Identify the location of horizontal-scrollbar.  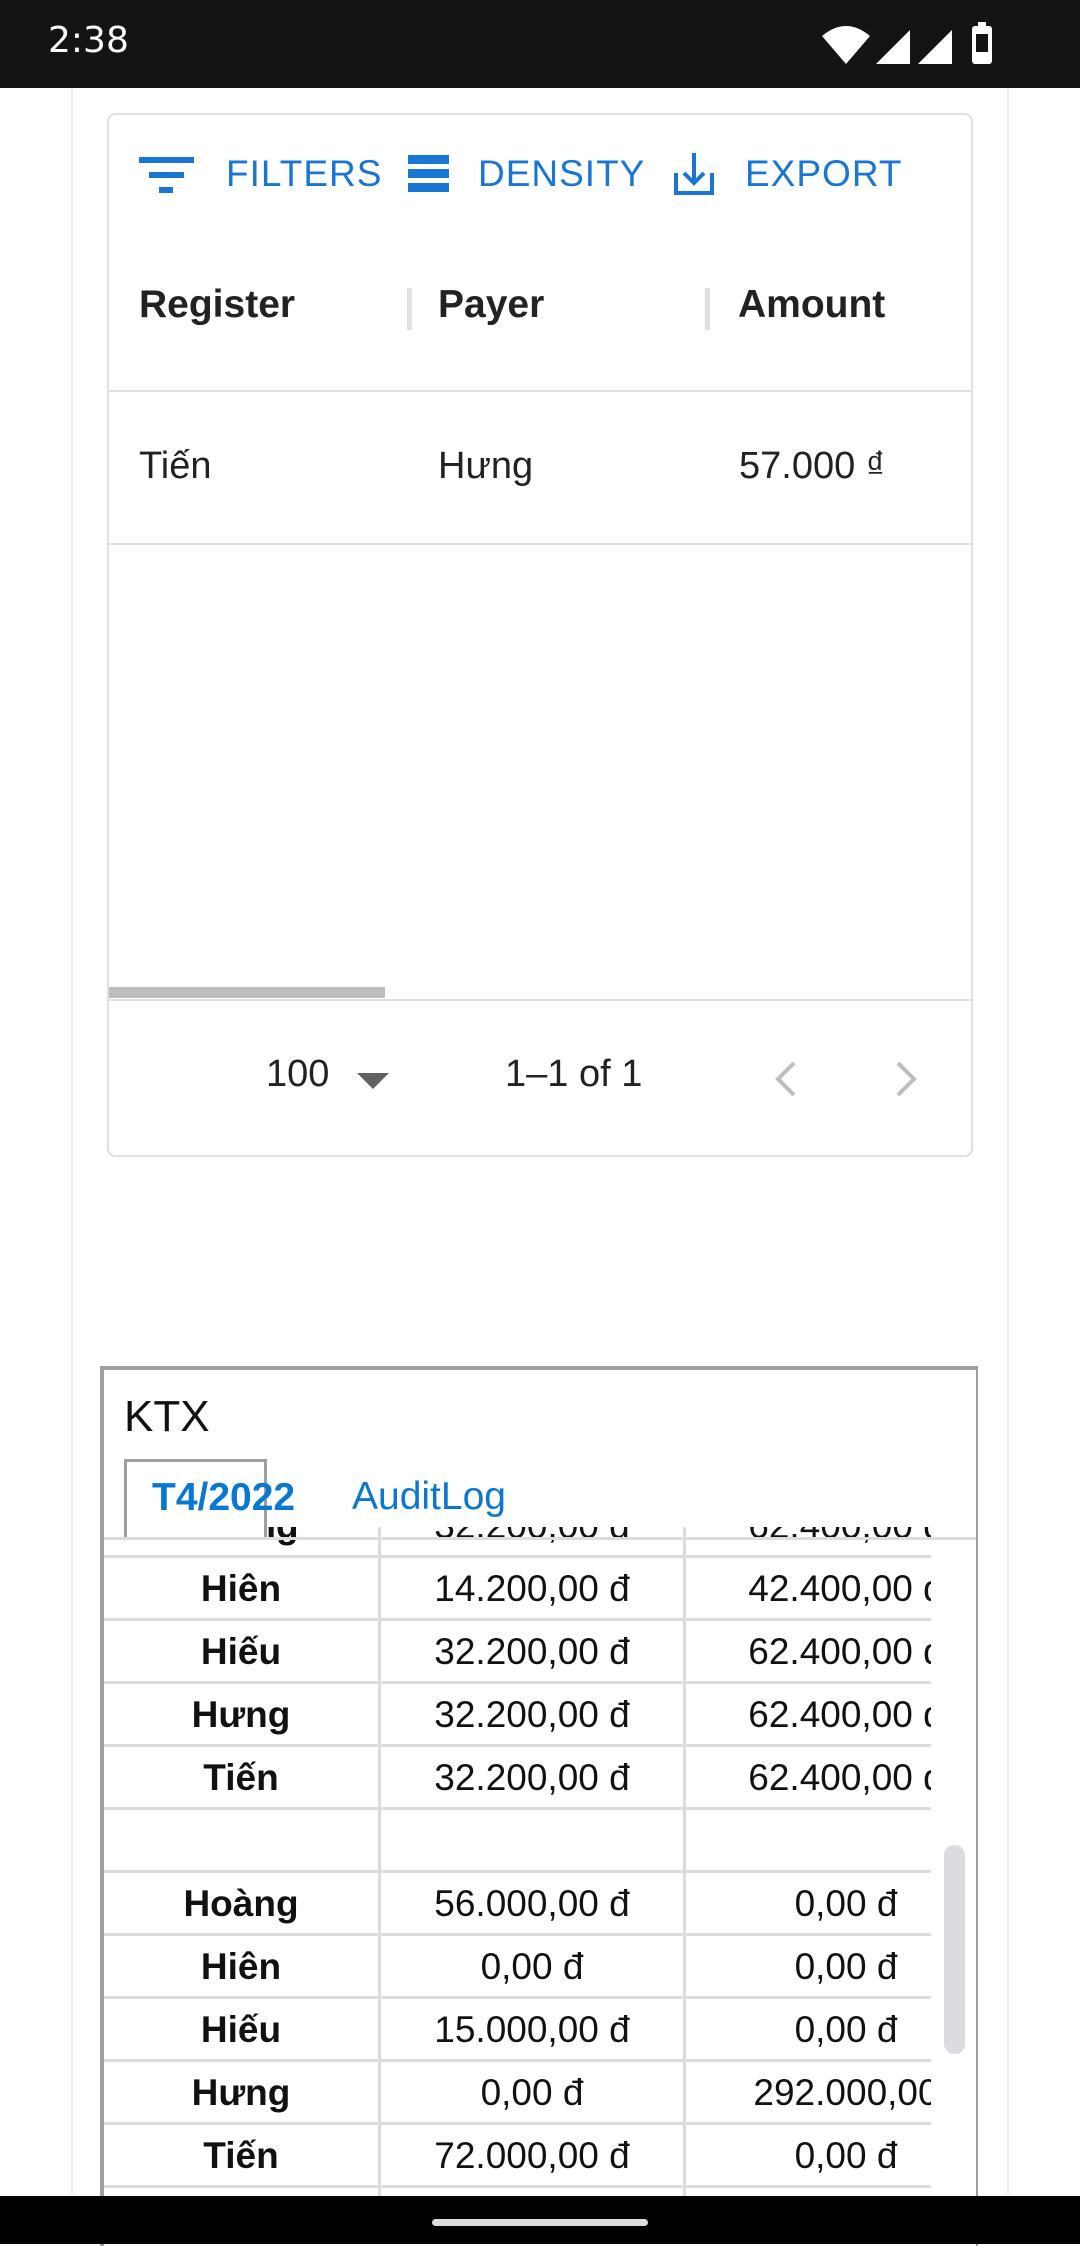
(247, 992).